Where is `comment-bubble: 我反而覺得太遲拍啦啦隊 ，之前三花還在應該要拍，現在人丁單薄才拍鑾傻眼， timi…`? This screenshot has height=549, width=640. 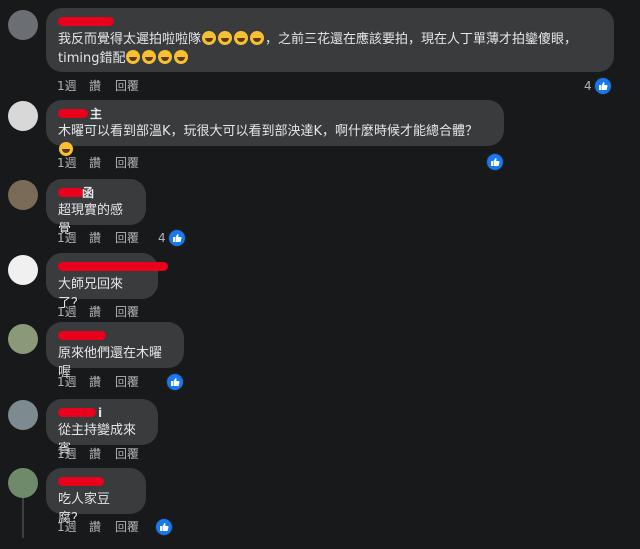
comment-bubble: 我反而覺得太遲拍啦啦隊 ，之前三花還在應該要拍，現在人丁單薄才拍鑾傻眼， timi… is located at coordinates (330, 40).